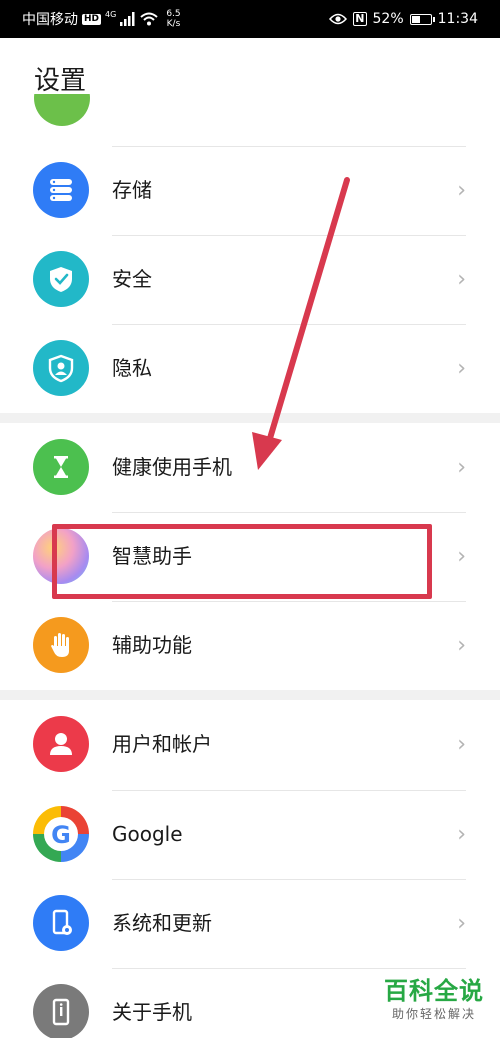 This screenshot has height=1038, width=500. Describe the element at coordinates (242, 561) in the screenshot. I see `annotation-highlight-box` at that location.